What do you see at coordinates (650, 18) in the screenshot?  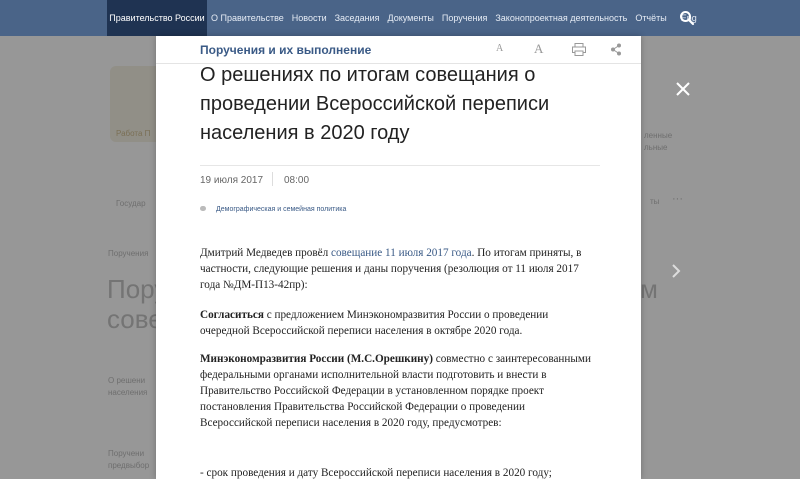 I see `nav-link-reports: Отчёты` at bounding box center [650, 18].